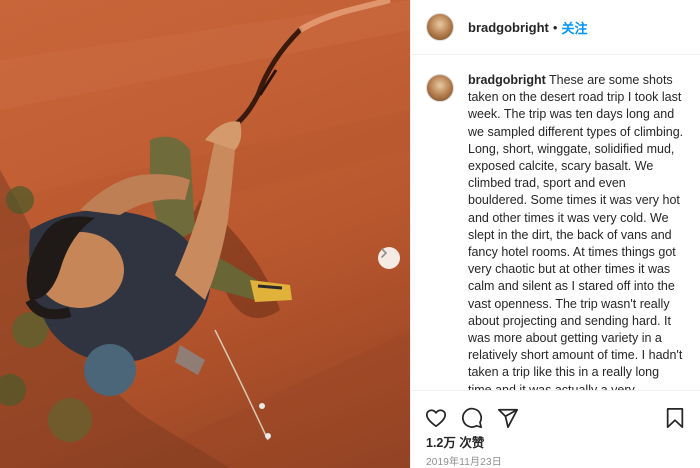  Describe the element at coordinates (508, 27) in the screenshot. I see `header-username: bradgobright` at that location.